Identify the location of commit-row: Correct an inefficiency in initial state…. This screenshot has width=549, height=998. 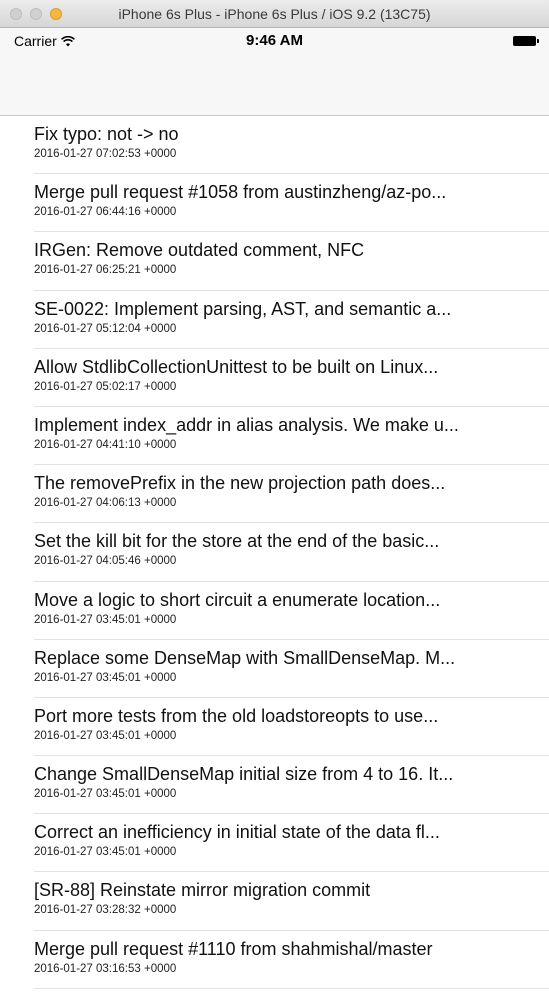
(274, 843).